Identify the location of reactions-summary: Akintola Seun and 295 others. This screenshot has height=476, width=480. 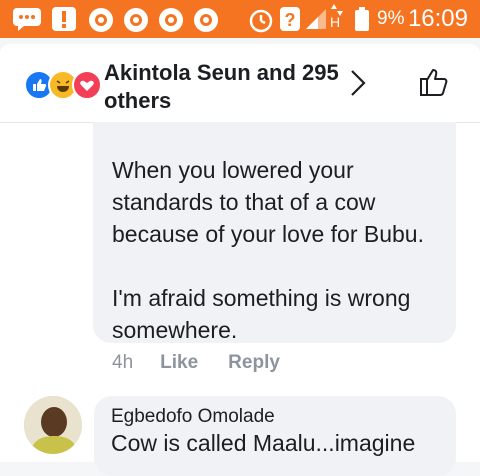
(224, 87).